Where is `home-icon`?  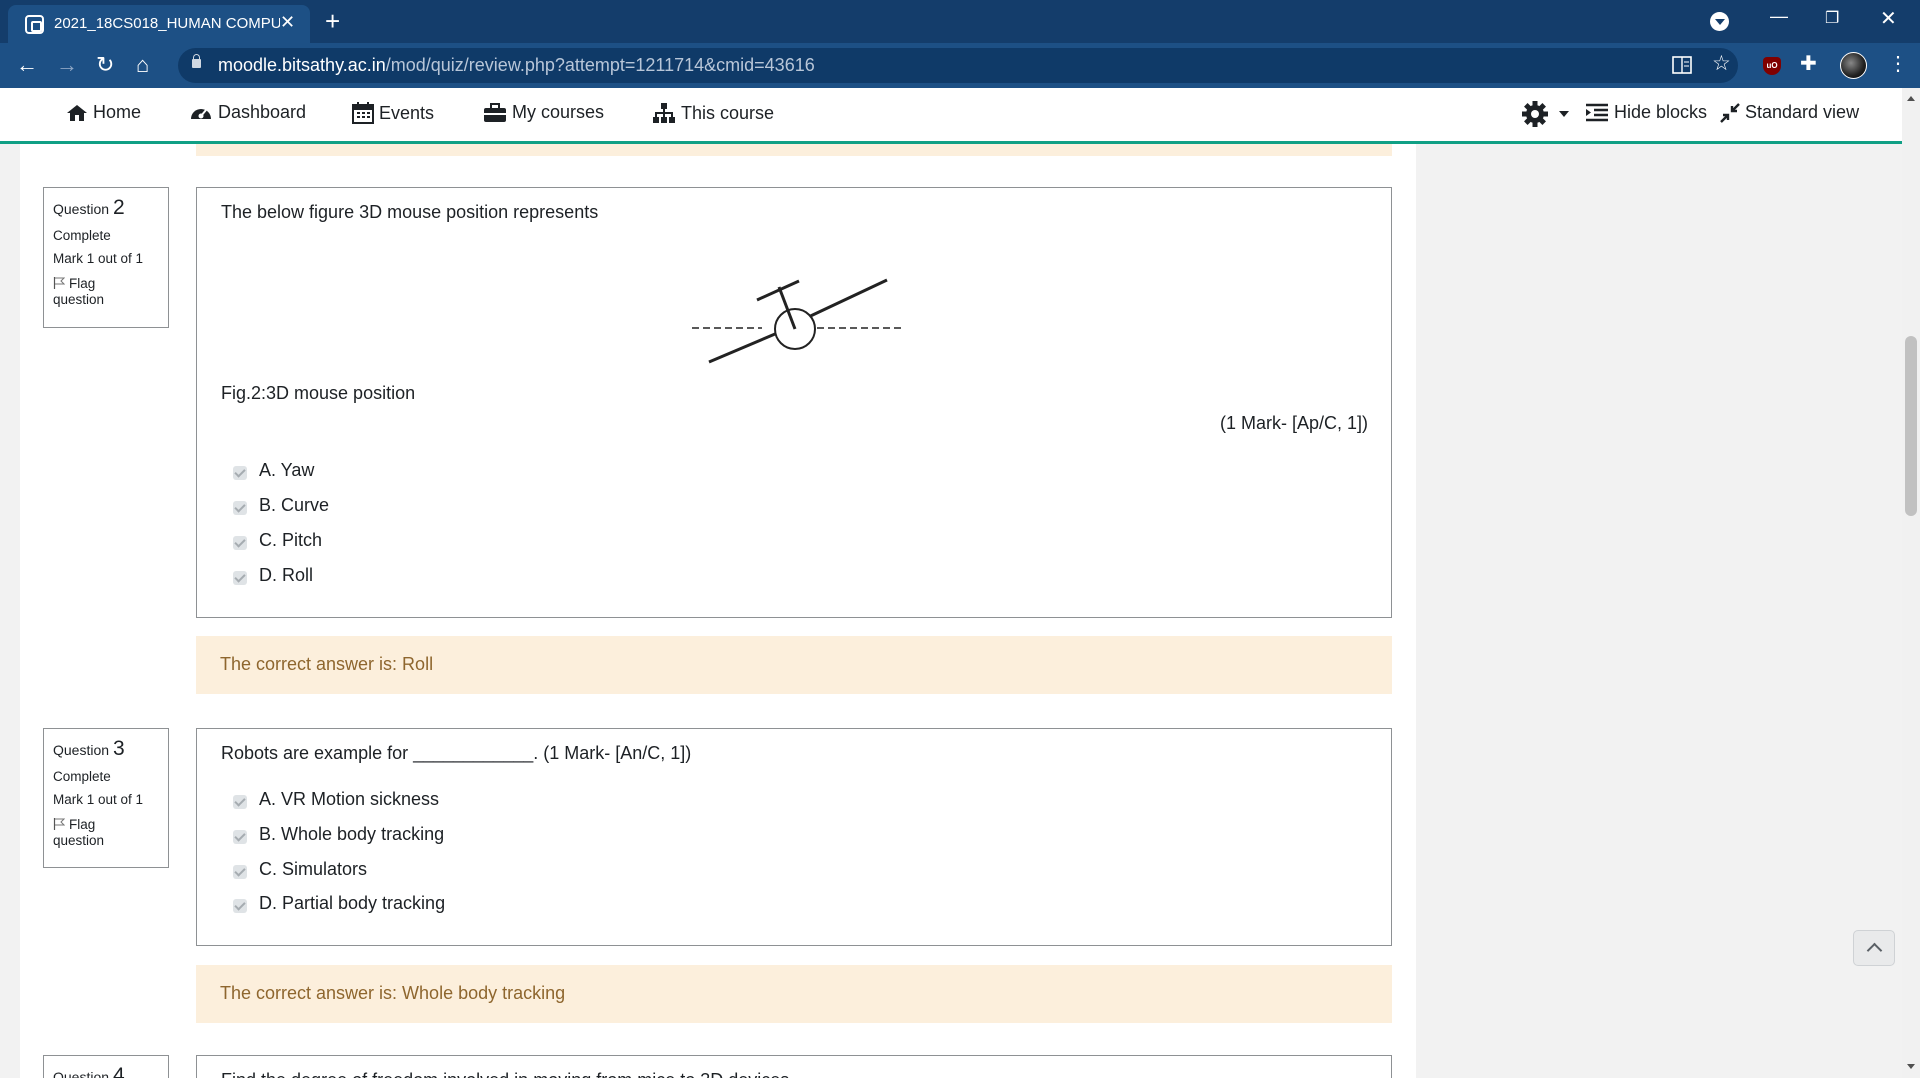 home-icon is located at coordinates (77, 112).